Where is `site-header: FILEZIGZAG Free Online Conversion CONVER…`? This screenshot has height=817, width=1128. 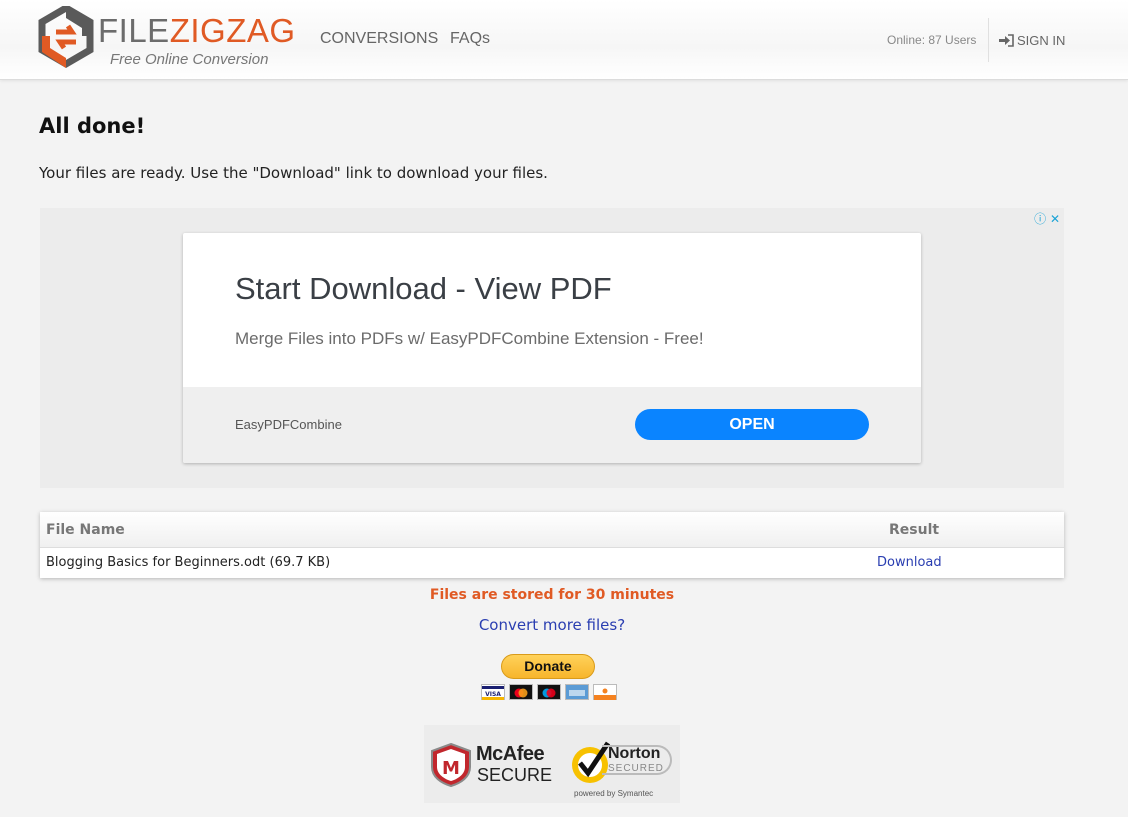 site-header: FILEZIGZAG Free Online Conversion CONVER… is located at coordinates (564, 40).